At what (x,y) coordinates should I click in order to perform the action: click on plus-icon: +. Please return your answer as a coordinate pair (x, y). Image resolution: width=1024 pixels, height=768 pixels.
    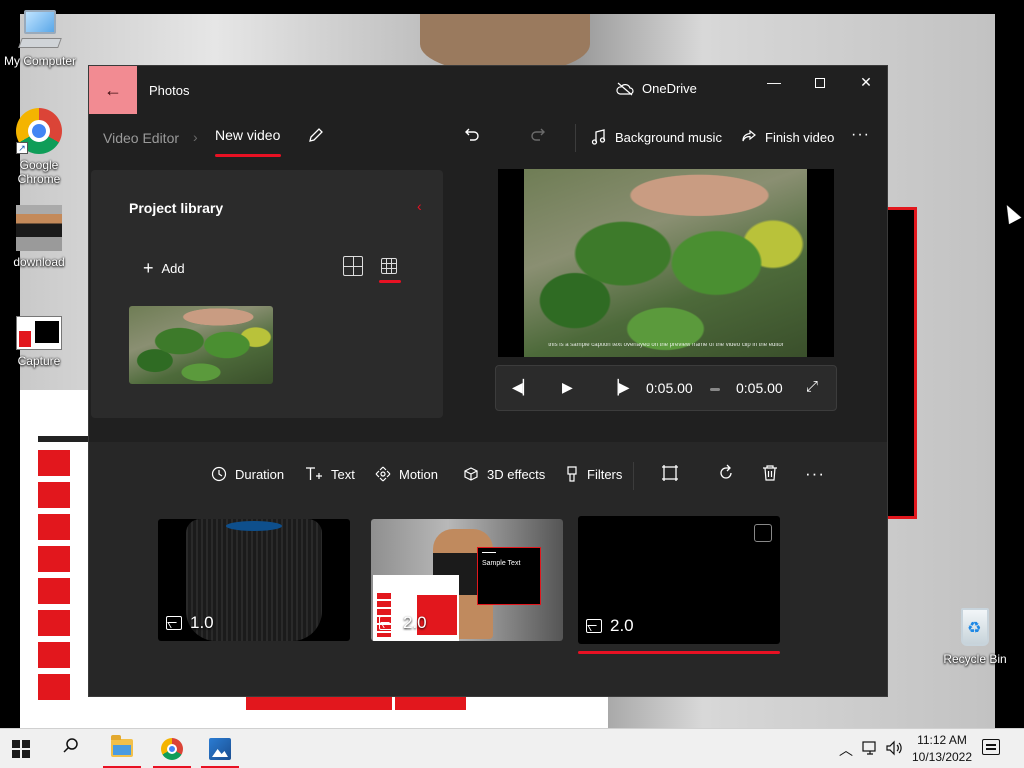
    Looking at the image, I should click on (148, 268).